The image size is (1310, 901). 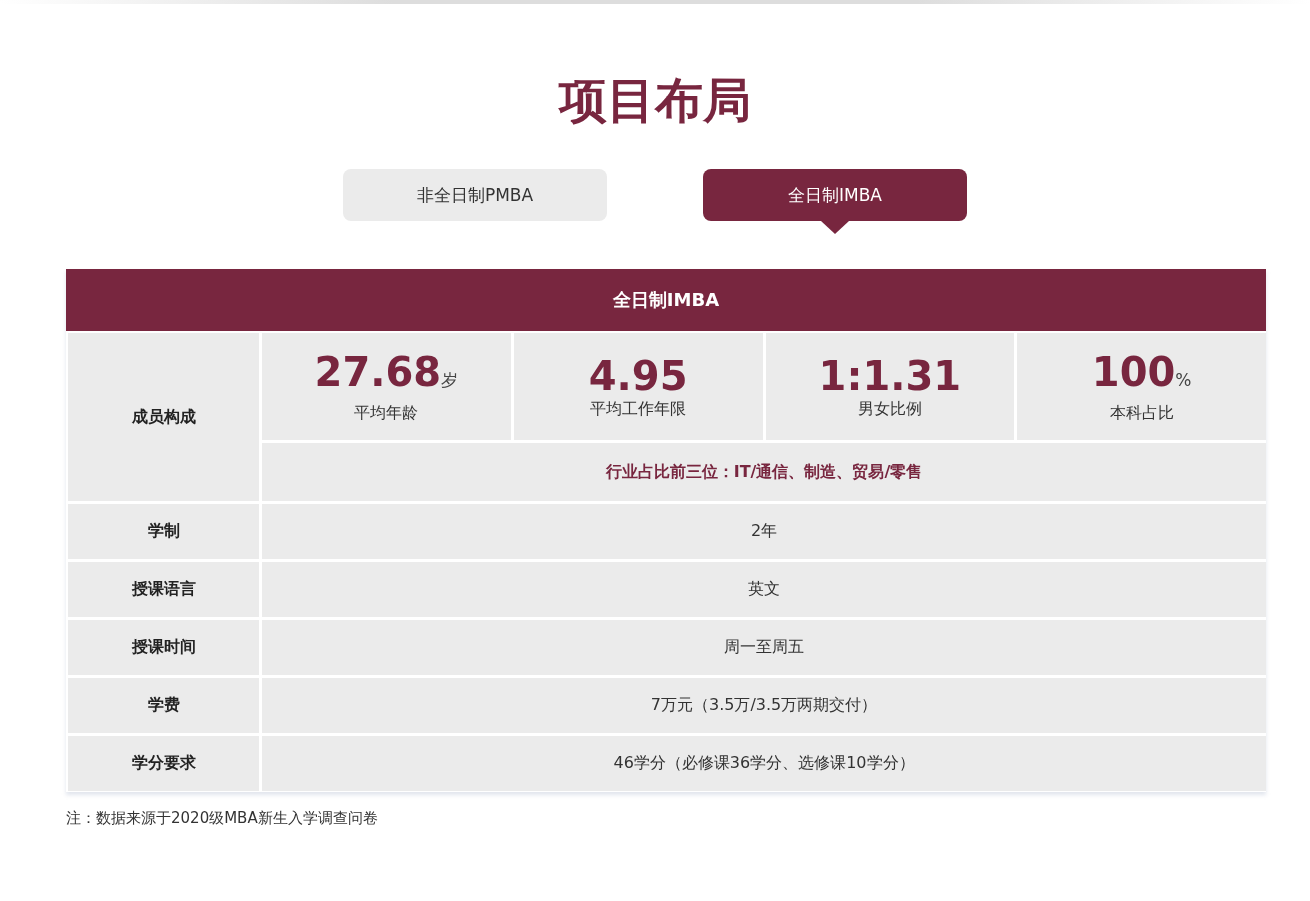 I want to click on table-cell: 46学分（必修课36学分、选修课10学分）, so click(x=764, y=763).